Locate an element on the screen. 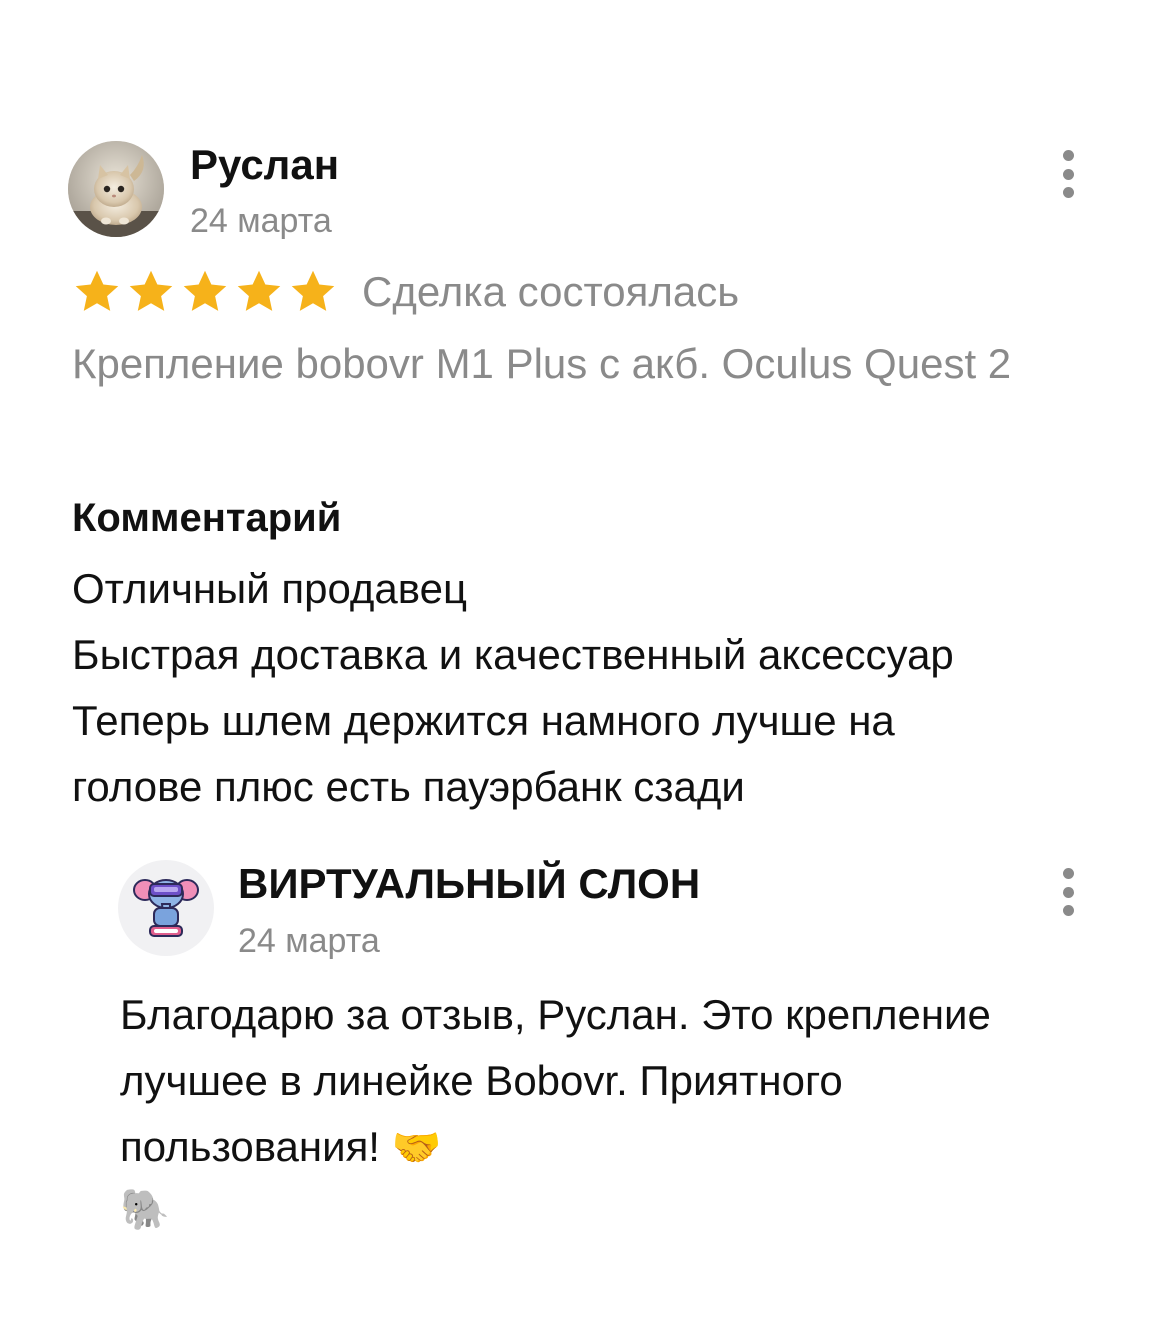 The height and width of the screenshot is (1319, 1170). review-more-icon is located at coordinates (1068, 174).